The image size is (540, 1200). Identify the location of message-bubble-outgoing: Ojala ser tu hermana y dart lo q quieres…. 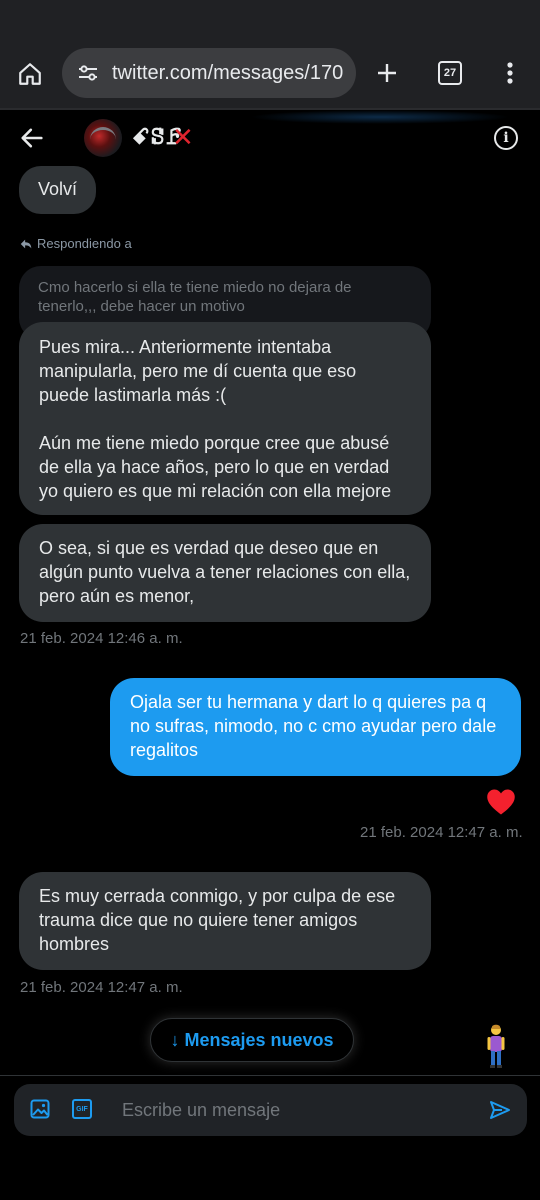
(315, 727).